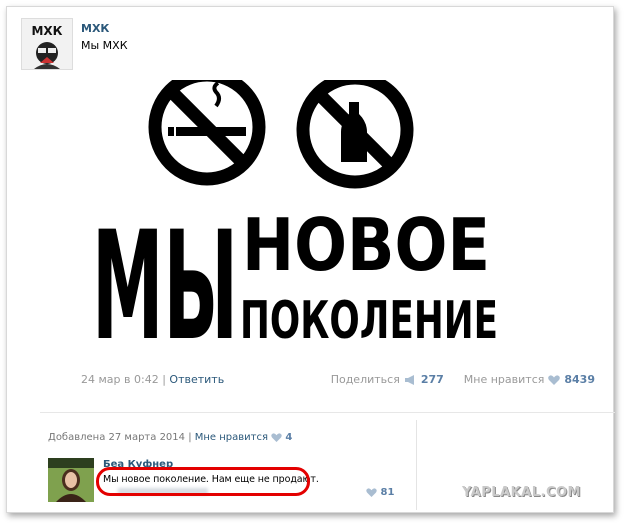 This screenshot has height=523, width=625. I want to click on post-actions: Поделиться 277 Мне нравится 8439, so click(463, 379).